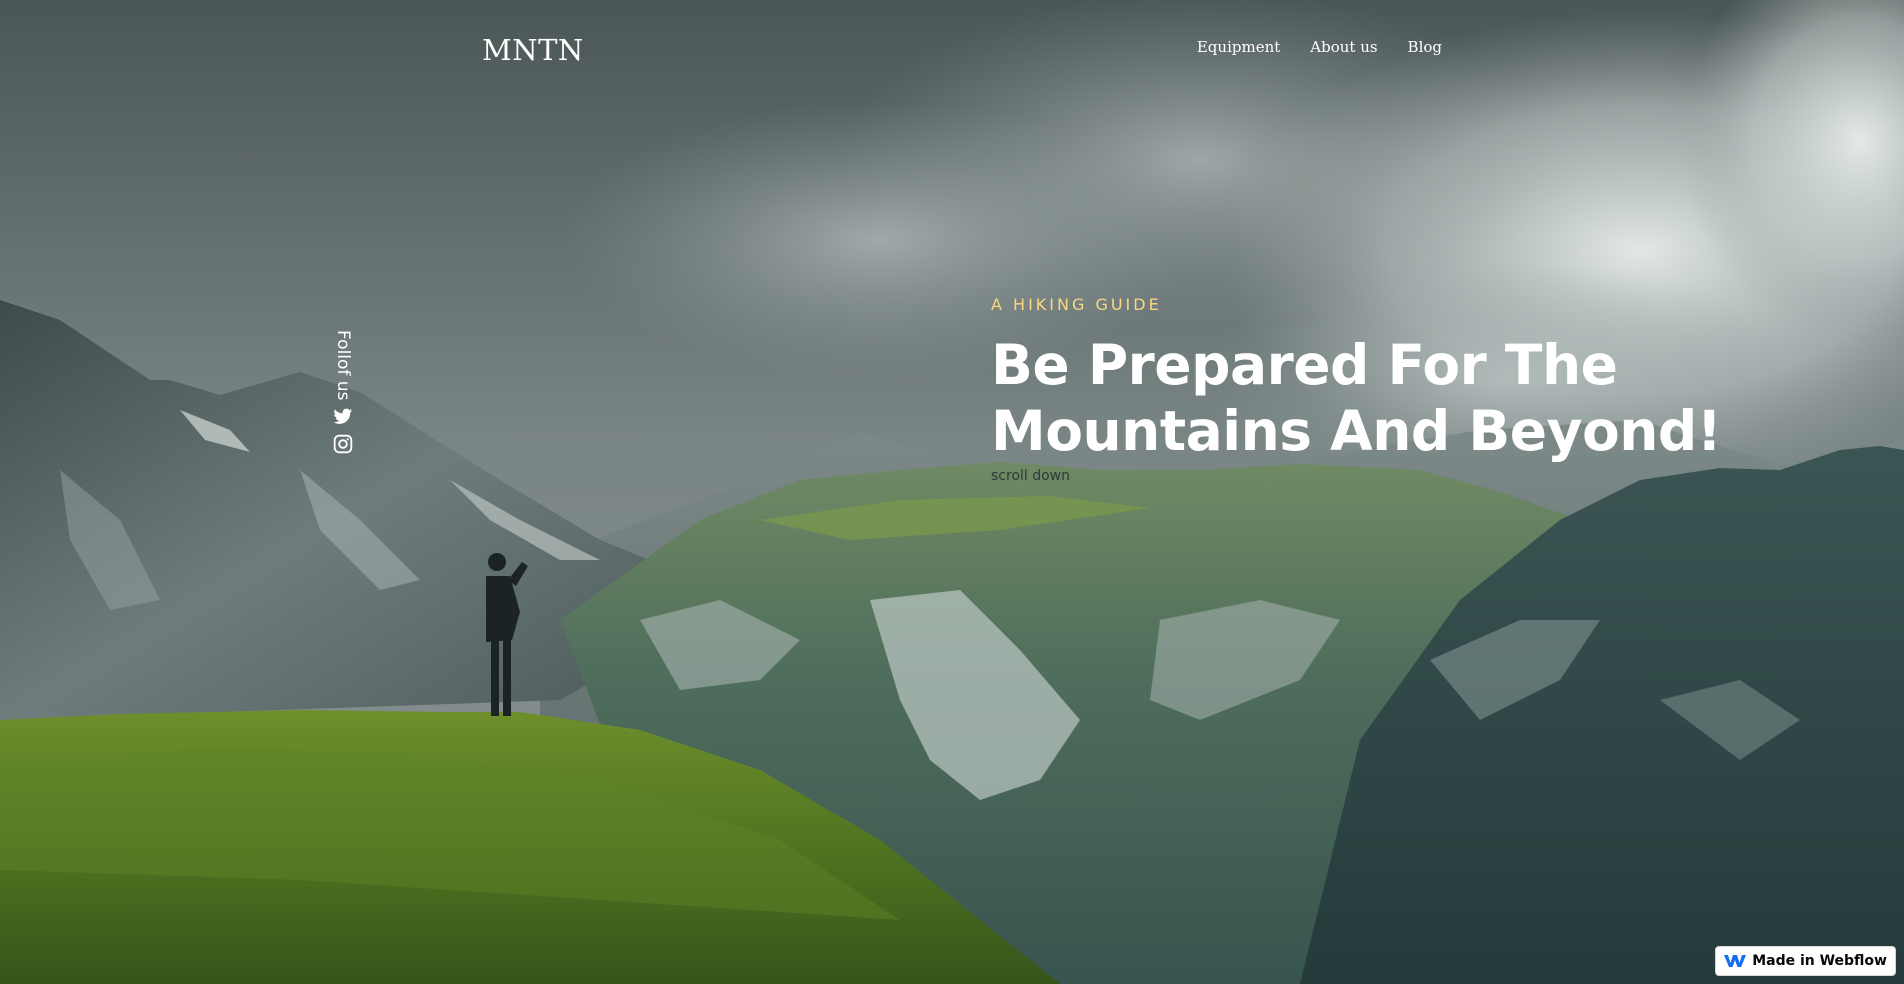 This screenshot has height=984, width=1904. I want to click on webflow-icon, so click(1735, 961).